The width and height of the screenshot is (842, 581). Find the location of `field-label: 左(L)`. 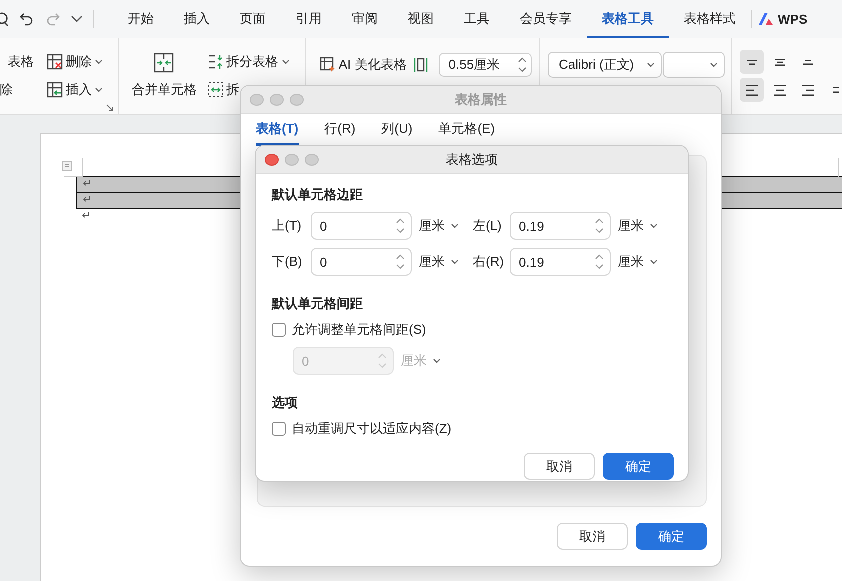

field-label: 左(L) is located at coordinates (488, 226).